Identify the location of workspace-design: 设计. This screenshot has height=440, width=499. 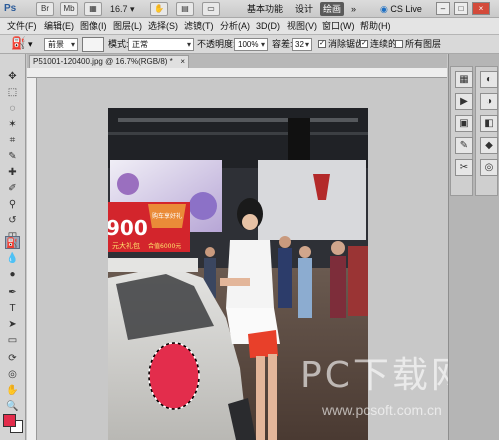
(304, 9).